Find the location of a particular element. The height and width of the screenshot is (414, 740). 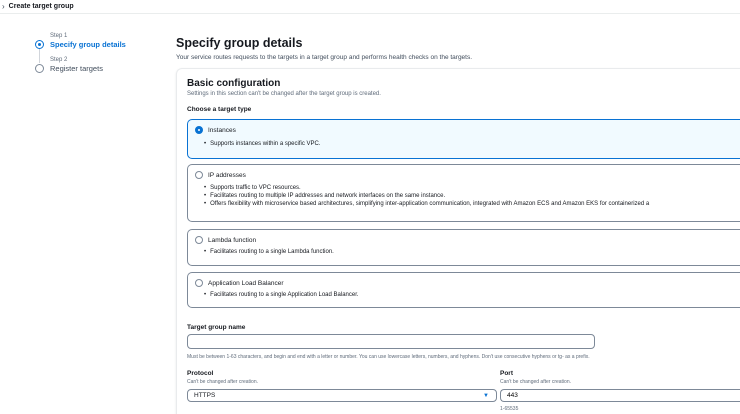

breadcrumb-title: Create target group is located at coordinates (41, 6).